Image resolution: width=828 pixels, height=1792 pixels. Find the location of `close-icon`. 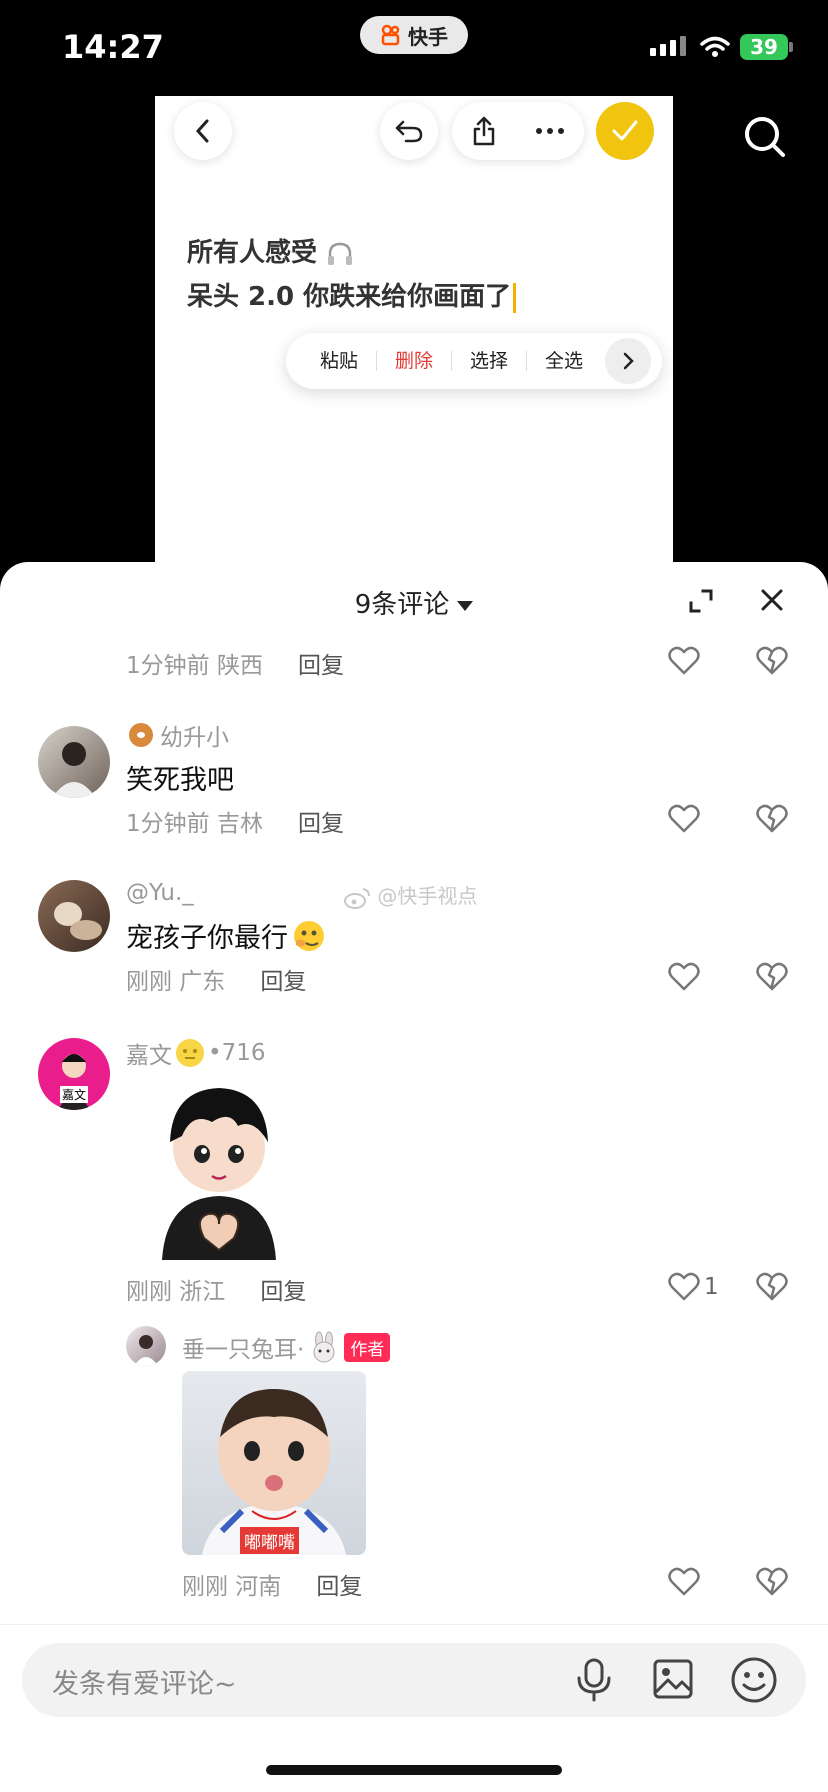

close-icon is located at coordinates (772, 600).